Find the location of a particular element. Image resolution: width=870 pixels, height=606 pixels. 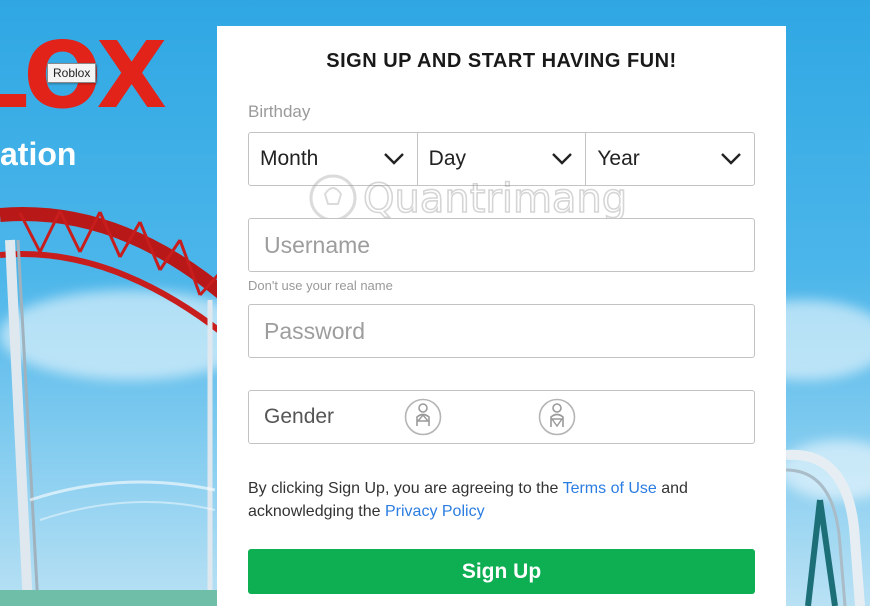

username-input is located at coordinates (501, 245).